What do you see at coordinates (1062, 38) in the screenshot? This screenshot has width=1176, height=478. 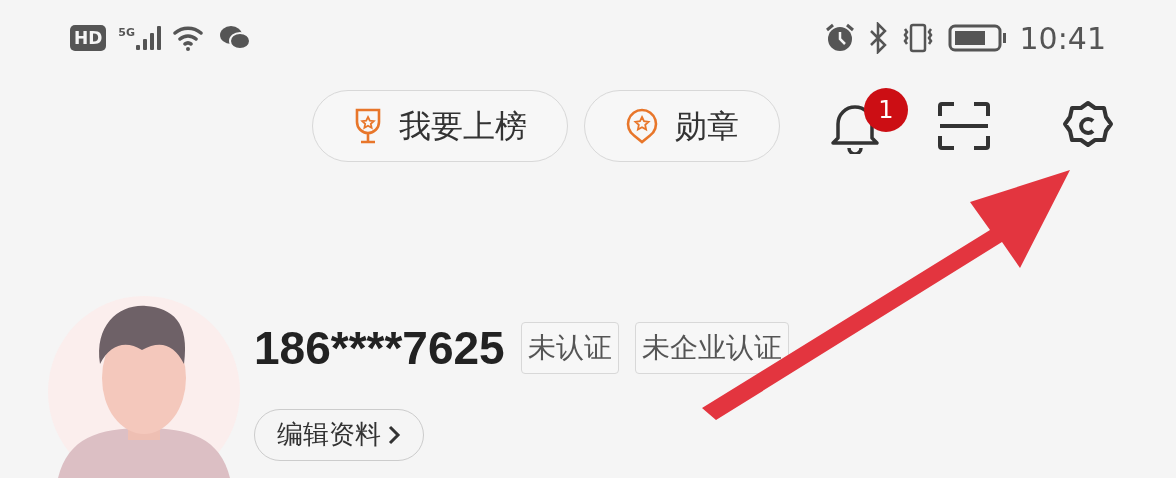 I see `clock-time: 10:41` at bounding box center [1062, 38].